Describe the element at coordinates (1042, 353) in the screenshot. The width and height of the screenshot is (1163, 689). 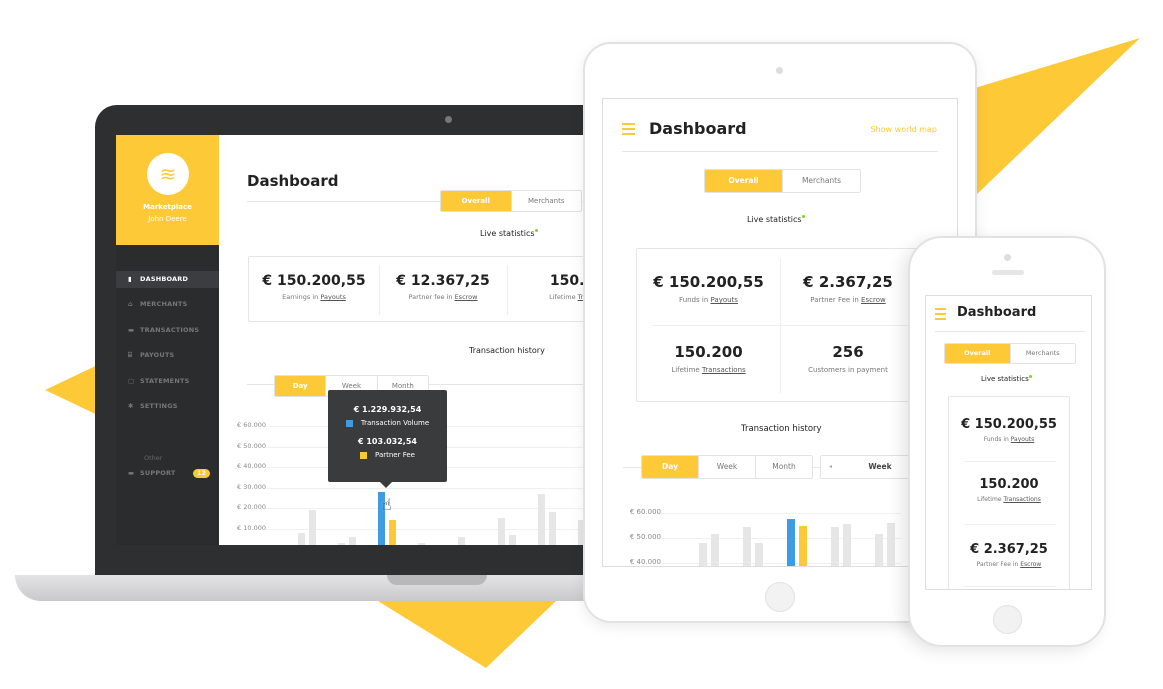
I see `tab-merchants: Merchants` at that location.